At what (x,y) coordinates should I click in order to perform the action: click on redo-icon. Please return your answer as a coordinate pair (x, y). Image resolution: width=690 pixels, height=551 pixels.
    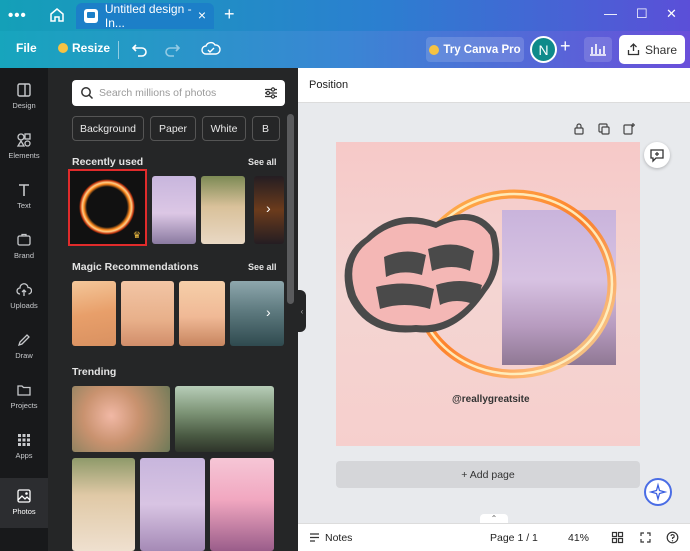
    Looking at the image, I should click on (172, 49).